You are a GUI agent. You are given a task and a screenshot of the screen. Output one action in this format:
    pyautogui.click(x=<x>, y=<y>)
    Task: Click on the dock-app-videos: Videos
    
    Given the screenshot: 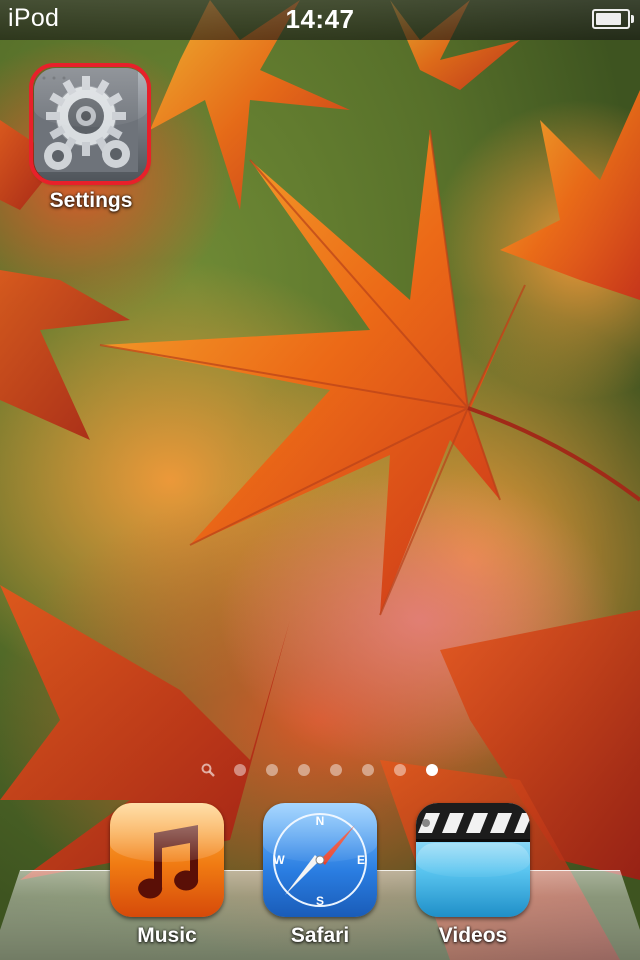 What is the action you would take?
    pyautogui.click(x=473, y=875)
    